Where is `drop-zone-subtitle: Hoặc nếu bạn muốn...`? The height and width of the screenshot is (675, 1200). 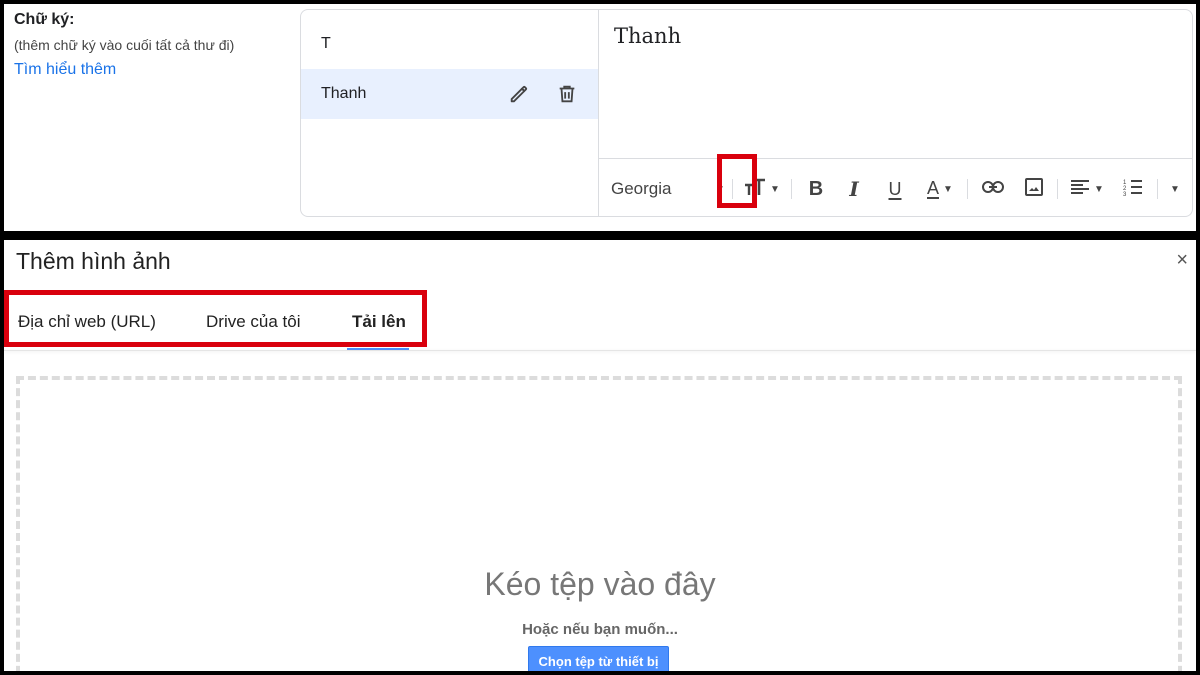 drop-zone-subtitle: Hoặc nếu bạn muốn... is located at coordinates (600, 629).